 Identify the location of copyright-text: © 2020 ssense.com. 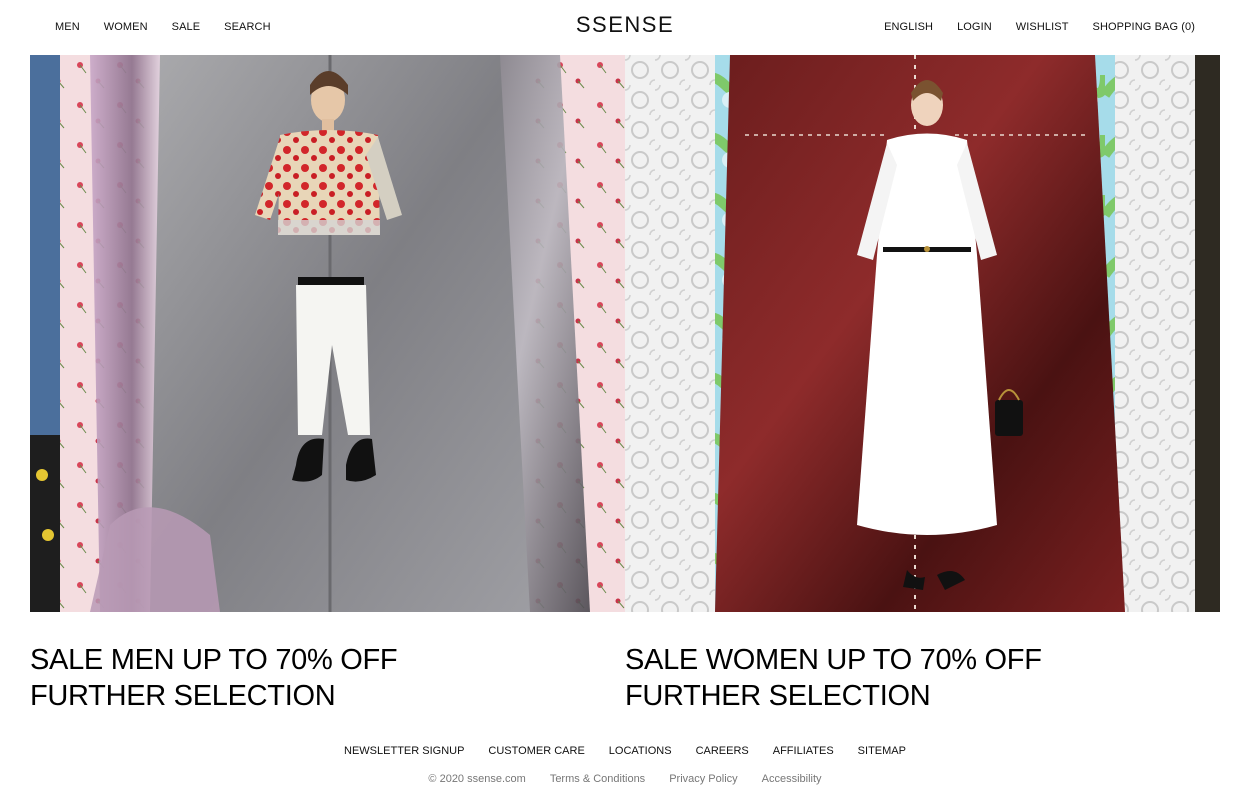
(477, 779).